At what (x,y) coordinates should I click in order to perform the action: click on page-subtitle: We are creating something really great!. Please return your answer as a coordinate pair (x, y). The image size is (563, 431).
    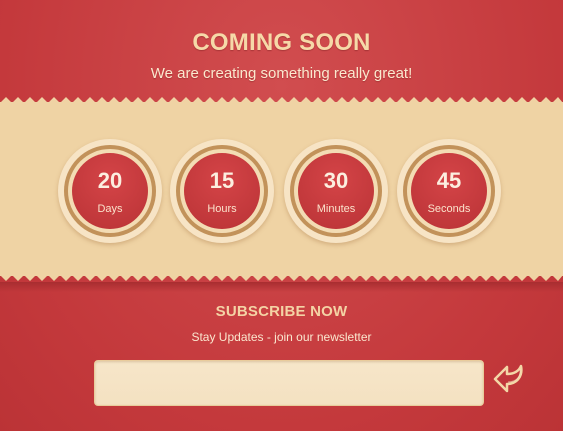
    Looking at the image, I should click on (281, 73).